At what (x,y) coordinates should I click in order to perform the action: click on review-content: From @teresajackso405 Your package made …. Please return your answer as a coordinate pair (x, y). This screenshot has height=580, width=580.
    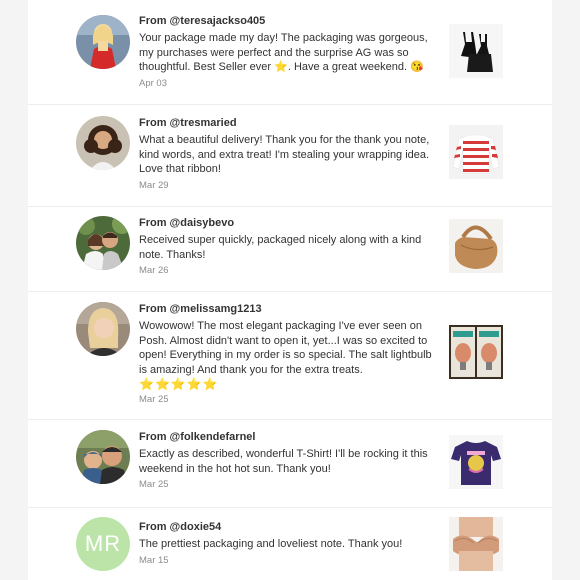
    Looking at the image, I should click on (287, 51).